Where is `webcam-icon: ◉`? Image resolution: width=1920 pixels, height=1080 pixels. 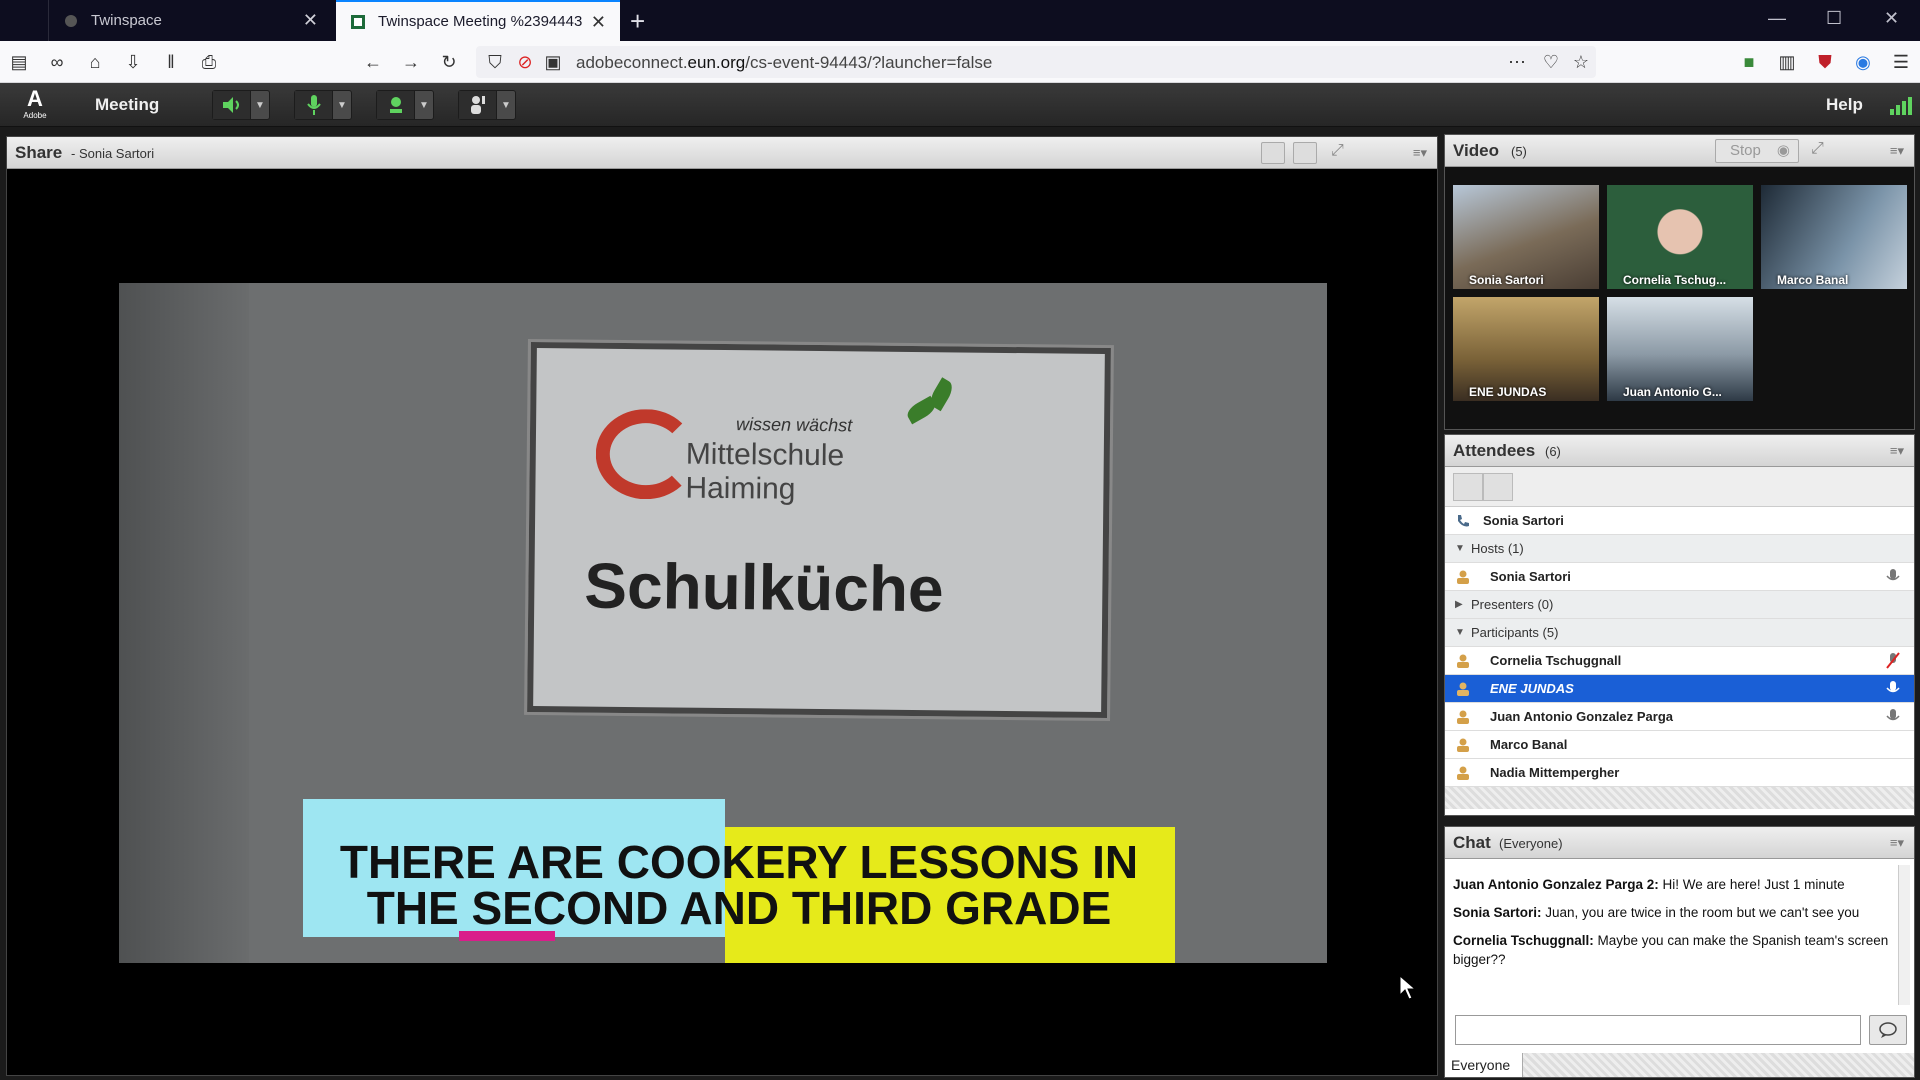 webcam-icon: ◉ is located at coordinates (1783, 150).